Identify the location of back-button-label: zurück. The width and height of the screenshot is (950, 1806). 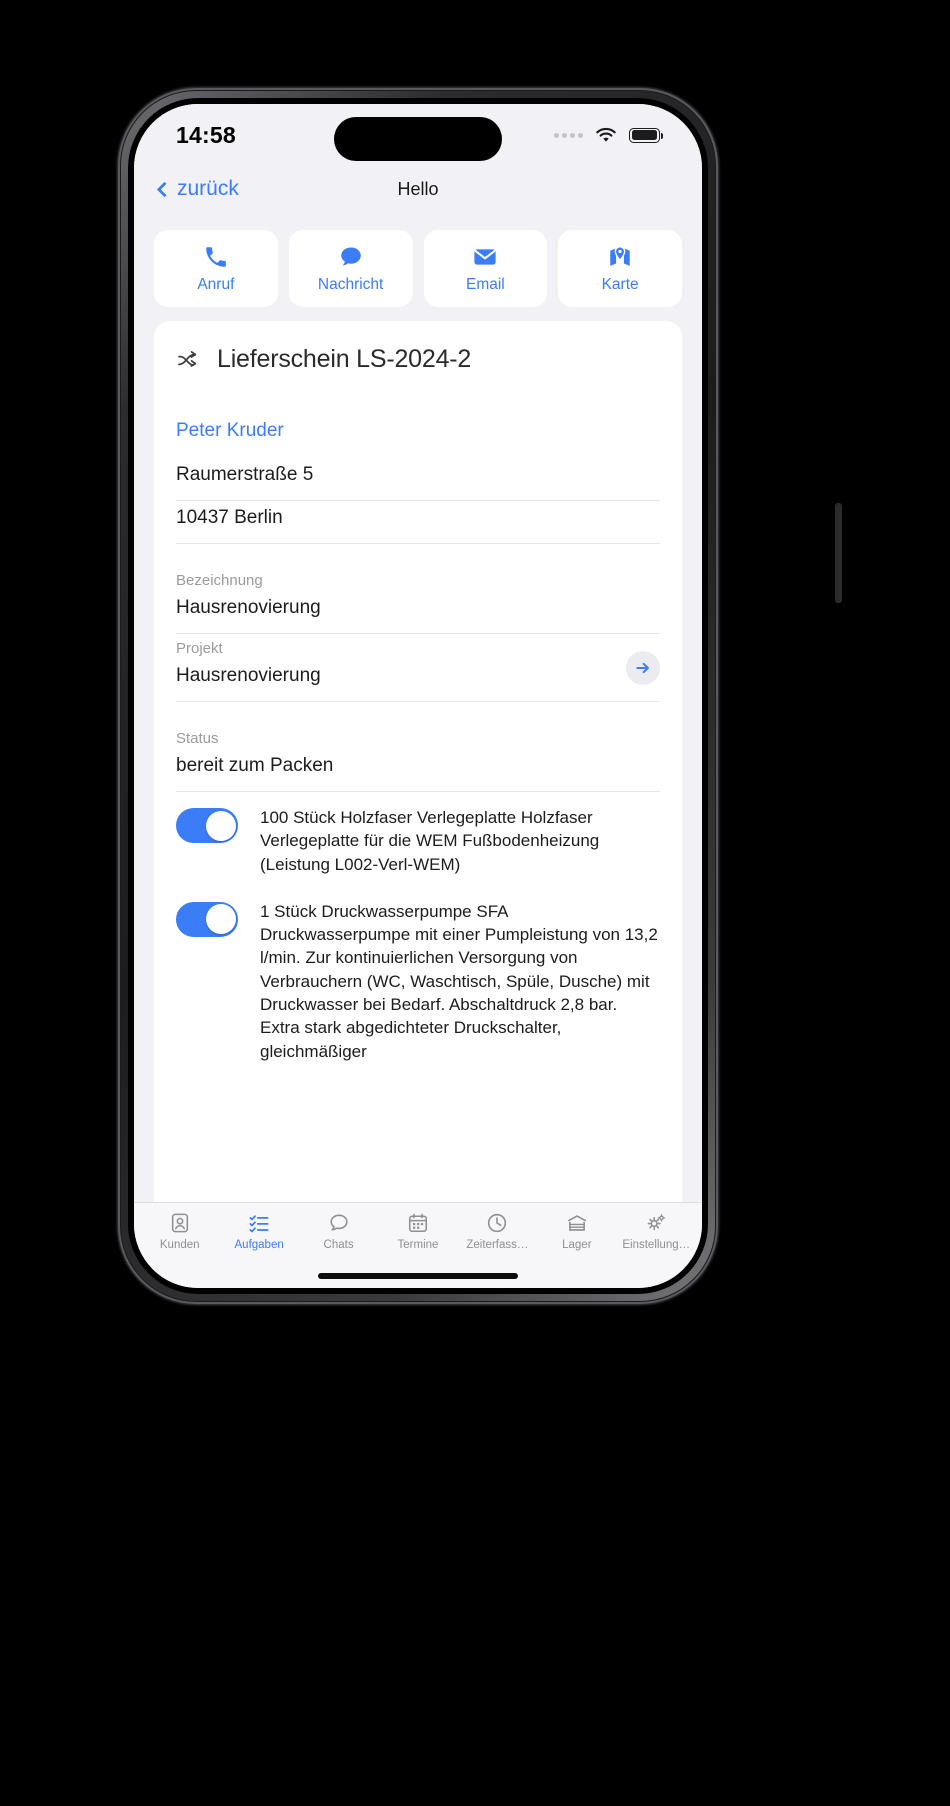
(208, 188).